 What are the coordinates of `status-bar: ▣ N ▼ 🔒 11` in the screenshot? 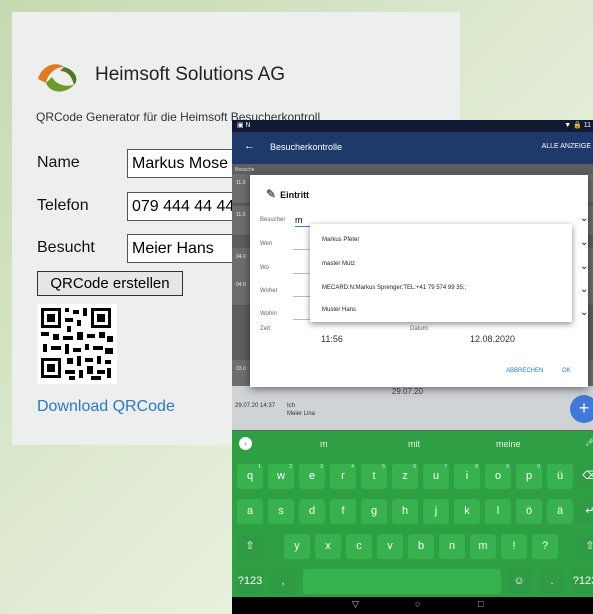 It's located at (412, 126).